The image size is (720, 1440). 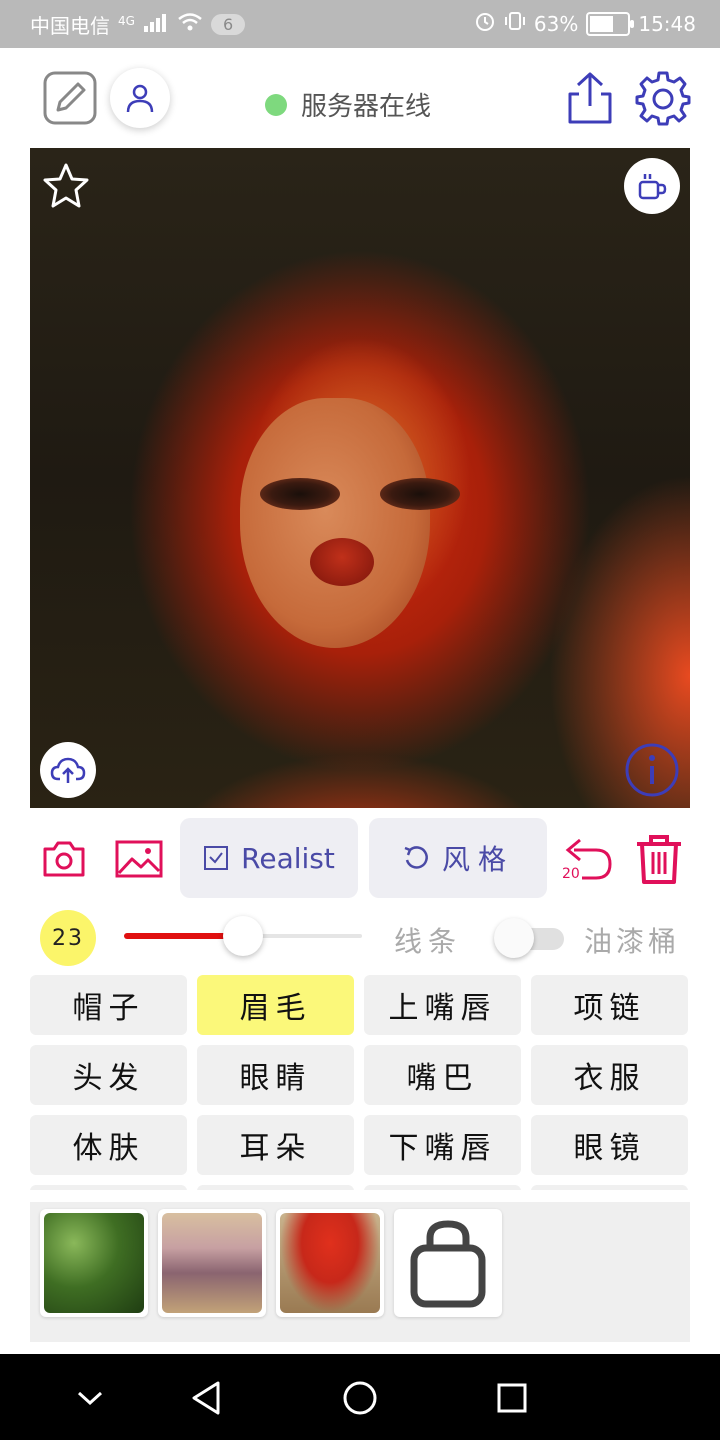 I want to click on model-toggle-button: Realist, so click(x=269, y=858).